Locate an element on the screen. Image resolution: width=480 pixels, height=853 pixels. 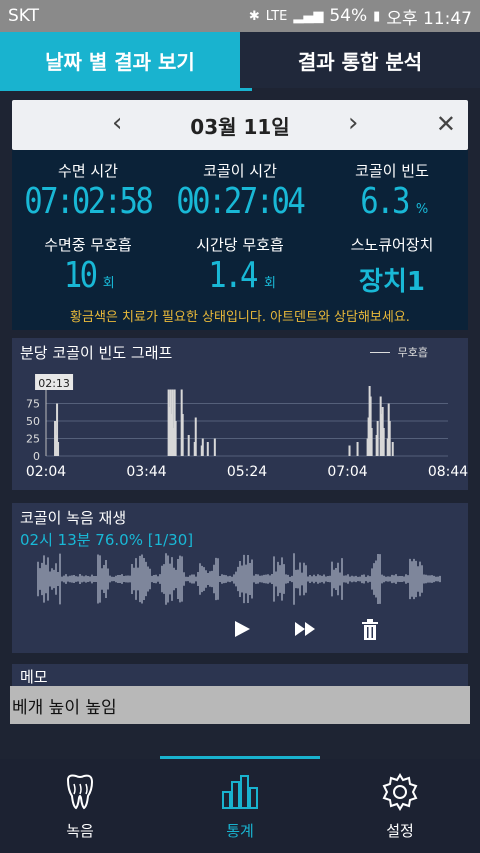
tooth-icon is located at coordinates (80, 791).